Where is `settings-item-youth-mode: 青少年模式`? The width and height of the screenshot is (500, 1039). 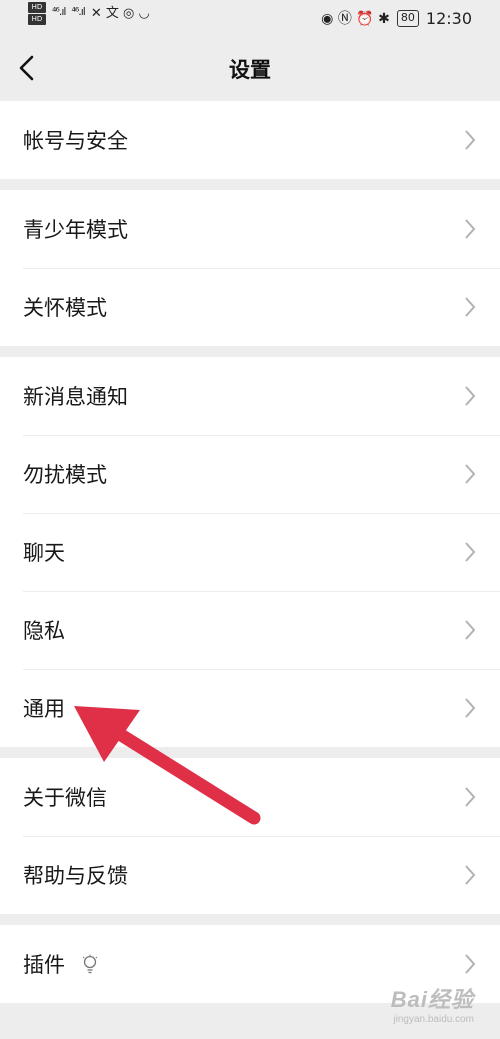
settings-item-youth-mode: 青少年模式 is located at coordinates (250, 229).